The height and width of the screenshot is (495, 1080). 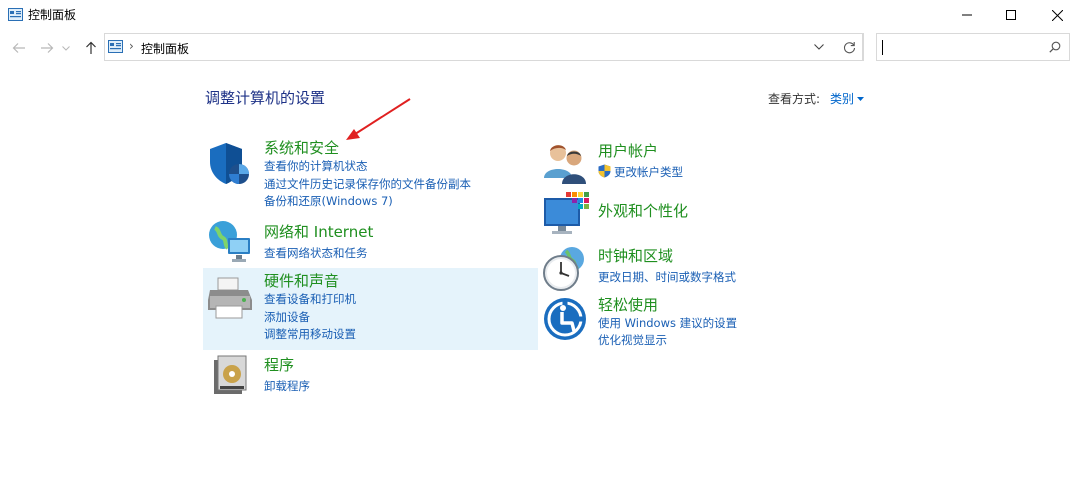 I want to click on category-link: 使用 Windows 建议的设置, so click(x=667, y=323).